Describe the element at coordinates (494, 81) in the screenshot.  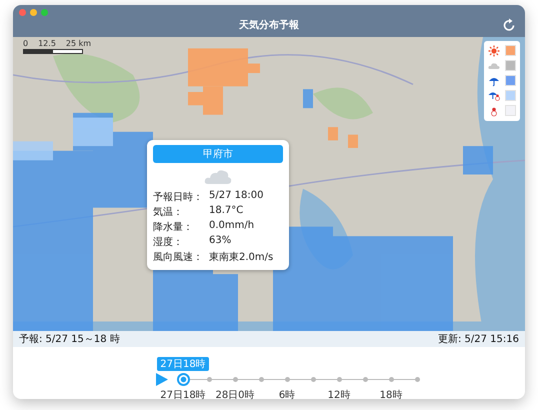
I see `umbrella-icon` at that location.